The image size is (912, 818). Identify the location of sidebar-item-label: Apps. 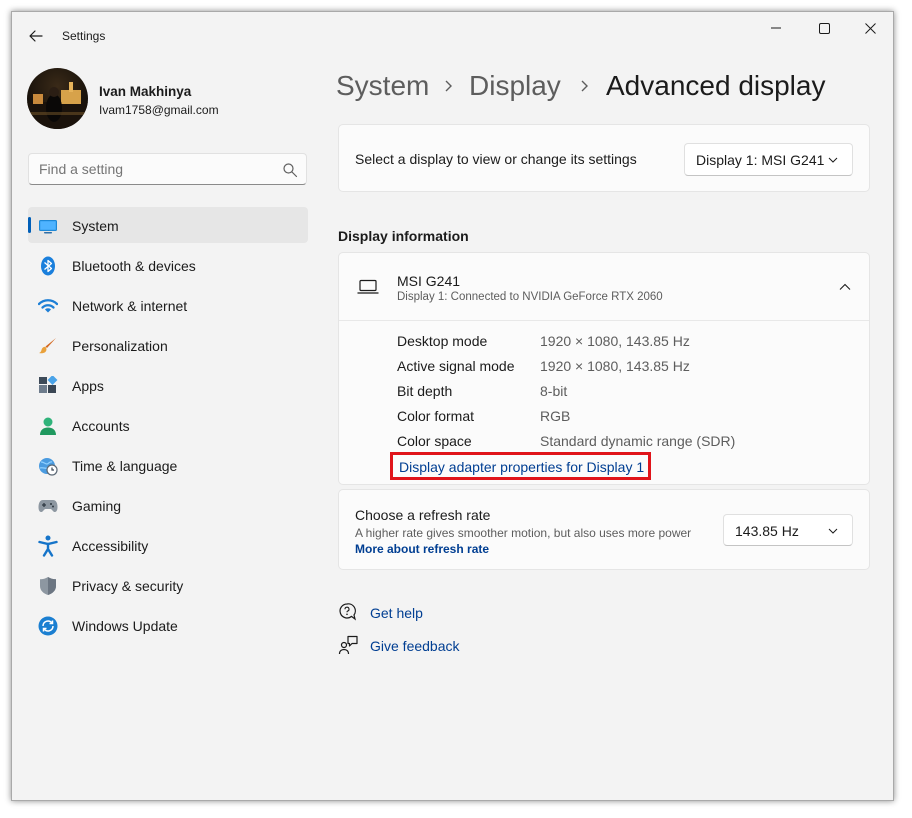
(88, 386).